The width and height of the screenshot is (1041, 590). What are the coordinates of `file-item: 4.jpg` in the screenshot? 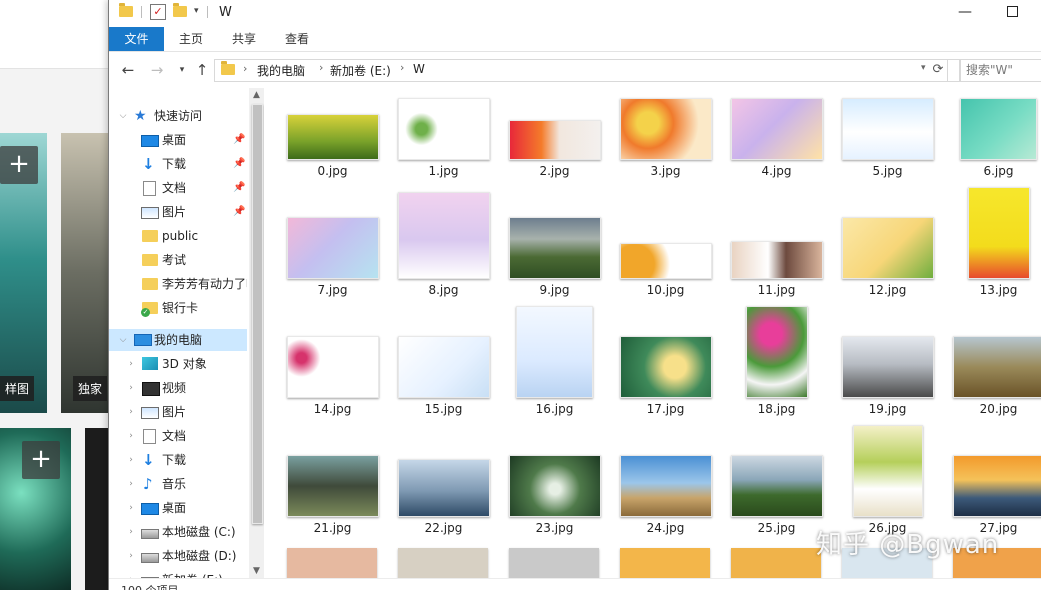 It's located at (776, 147).